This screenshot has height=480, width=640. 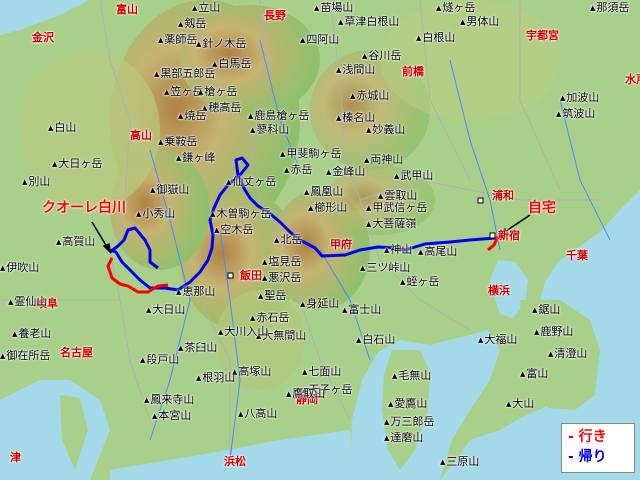 I want to click on peak-honkyu: 本宮山, so click(x=171, y=416).